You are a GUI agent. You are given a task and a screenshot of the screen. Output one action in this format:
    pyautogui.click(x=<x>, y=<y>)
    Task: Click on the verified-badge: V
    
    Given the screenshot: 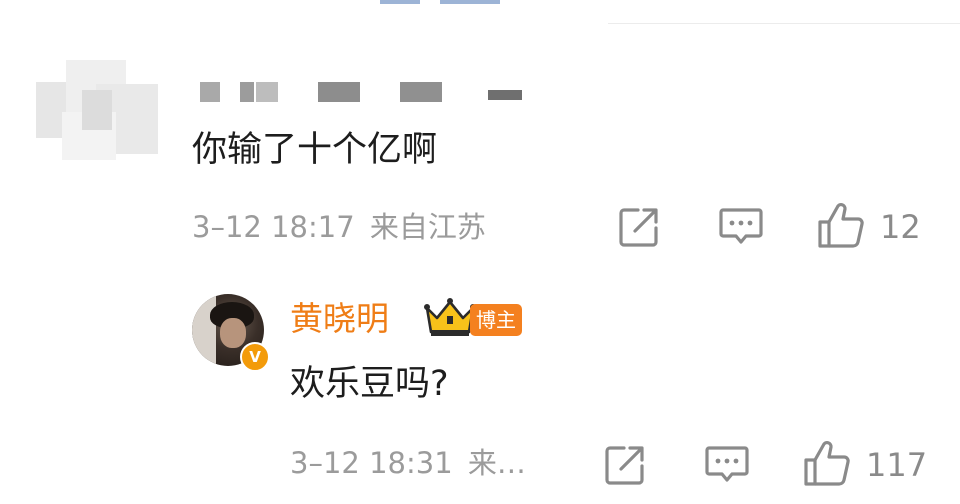 What is the action you would take?
    pyautogui.click(x=255, y=357)
    